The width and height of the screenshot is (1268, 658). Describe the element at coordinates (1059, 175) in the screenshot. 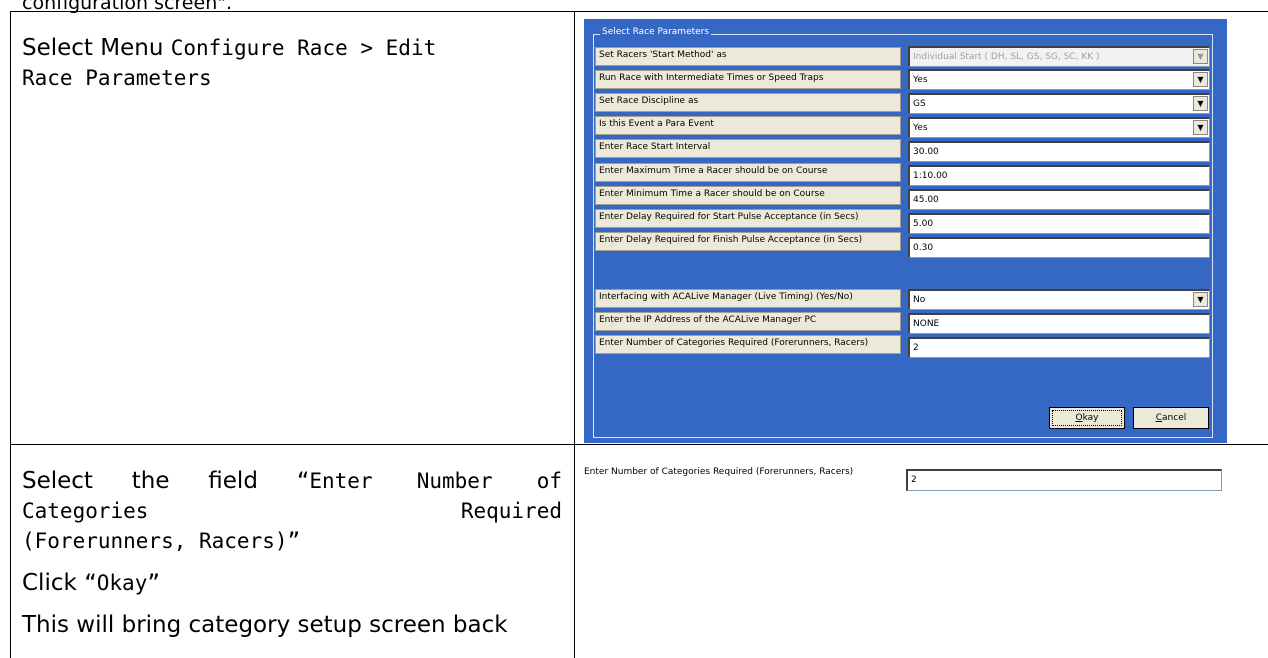

I see `max-time-input: 1:10.00` at that location.